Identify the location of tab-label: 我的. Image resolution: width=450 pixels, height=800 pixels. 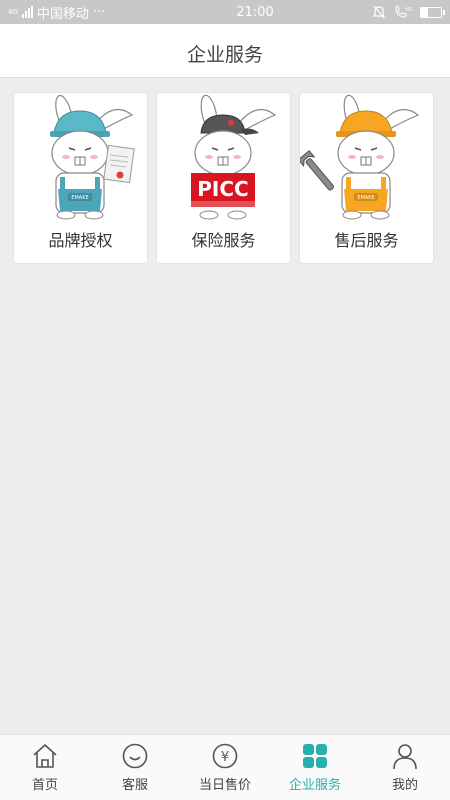
(404, 785).